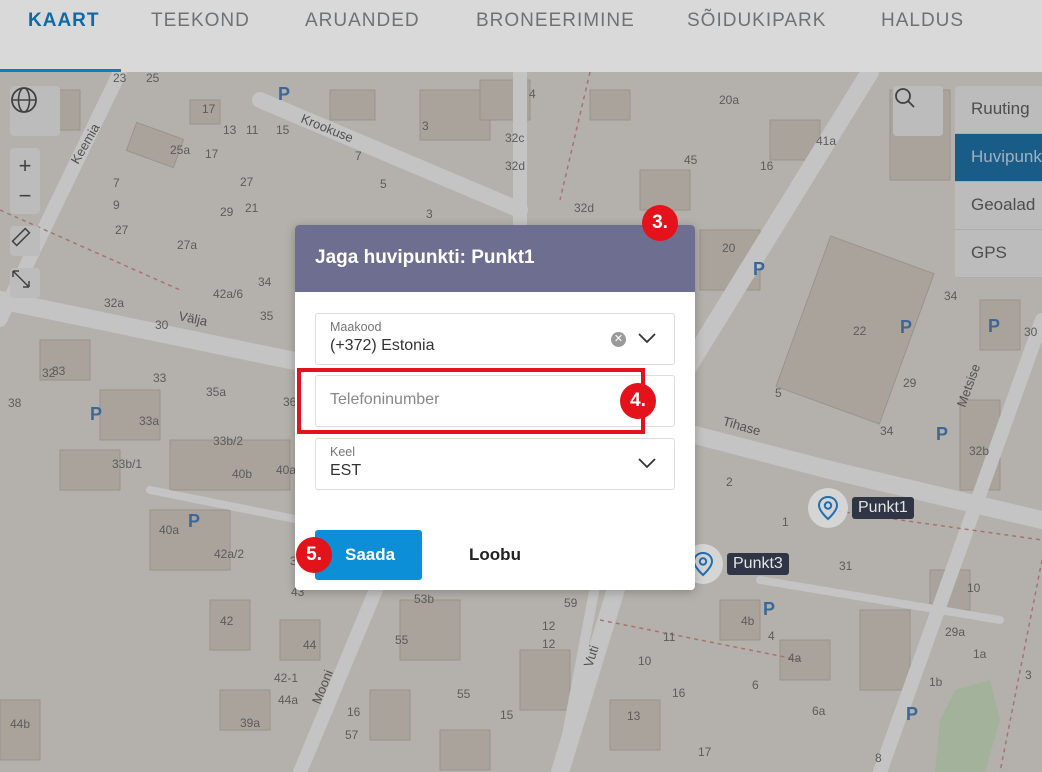 The image size is (1042, 772). Describe the element at coordinates (382, 345) in the screenshot. I see `country-code-value: (+372) Estonia` at that location.